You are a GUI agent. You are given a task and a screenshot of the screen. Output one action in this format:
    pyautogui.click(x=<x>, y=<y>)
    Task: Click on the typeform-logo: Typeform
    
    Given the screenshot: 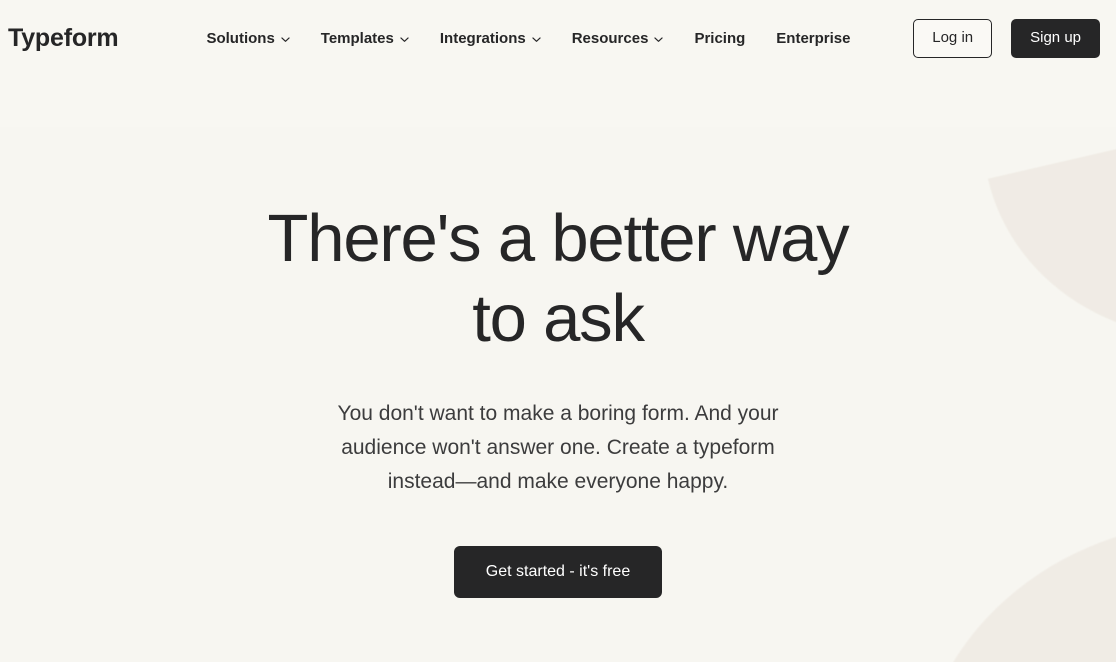 What is the action you would take?
    pyautogui.click(x=63, y=38)
    